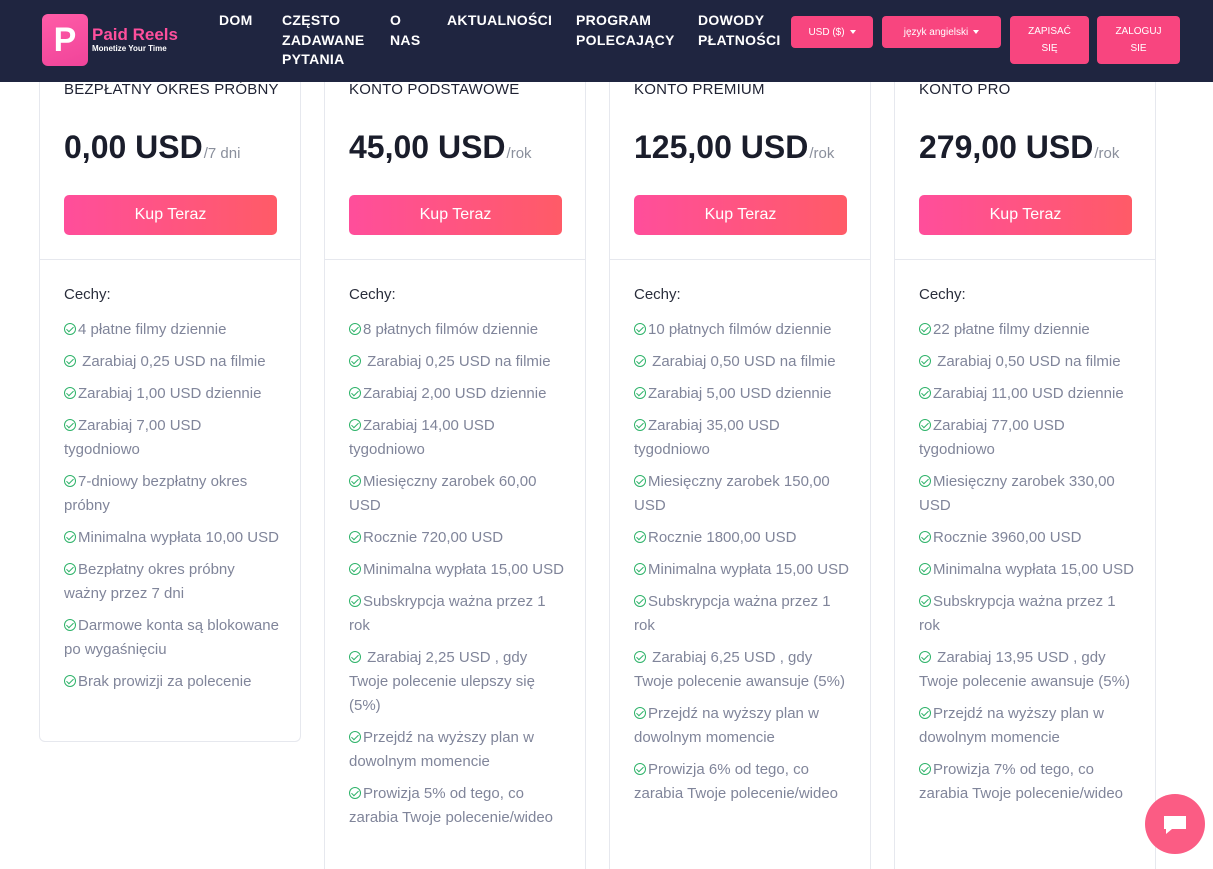 The width and height of the screenshot is (1213, 869). I want to click on feature-item: Zarabiaj 2,00 USD dziennie, so click(457, 394).